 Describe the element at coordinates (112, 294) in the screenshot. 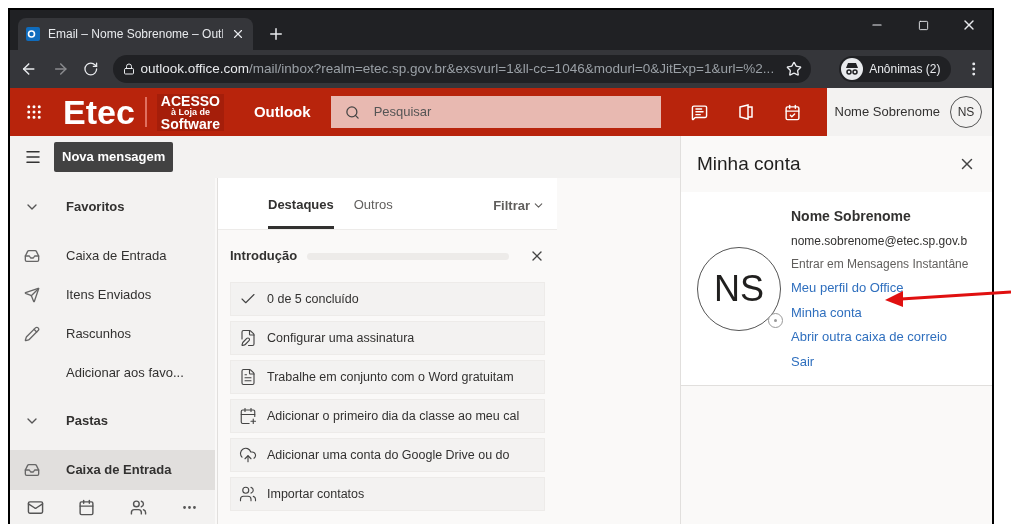

I see `nav-item: Itens Enviados` at that location.